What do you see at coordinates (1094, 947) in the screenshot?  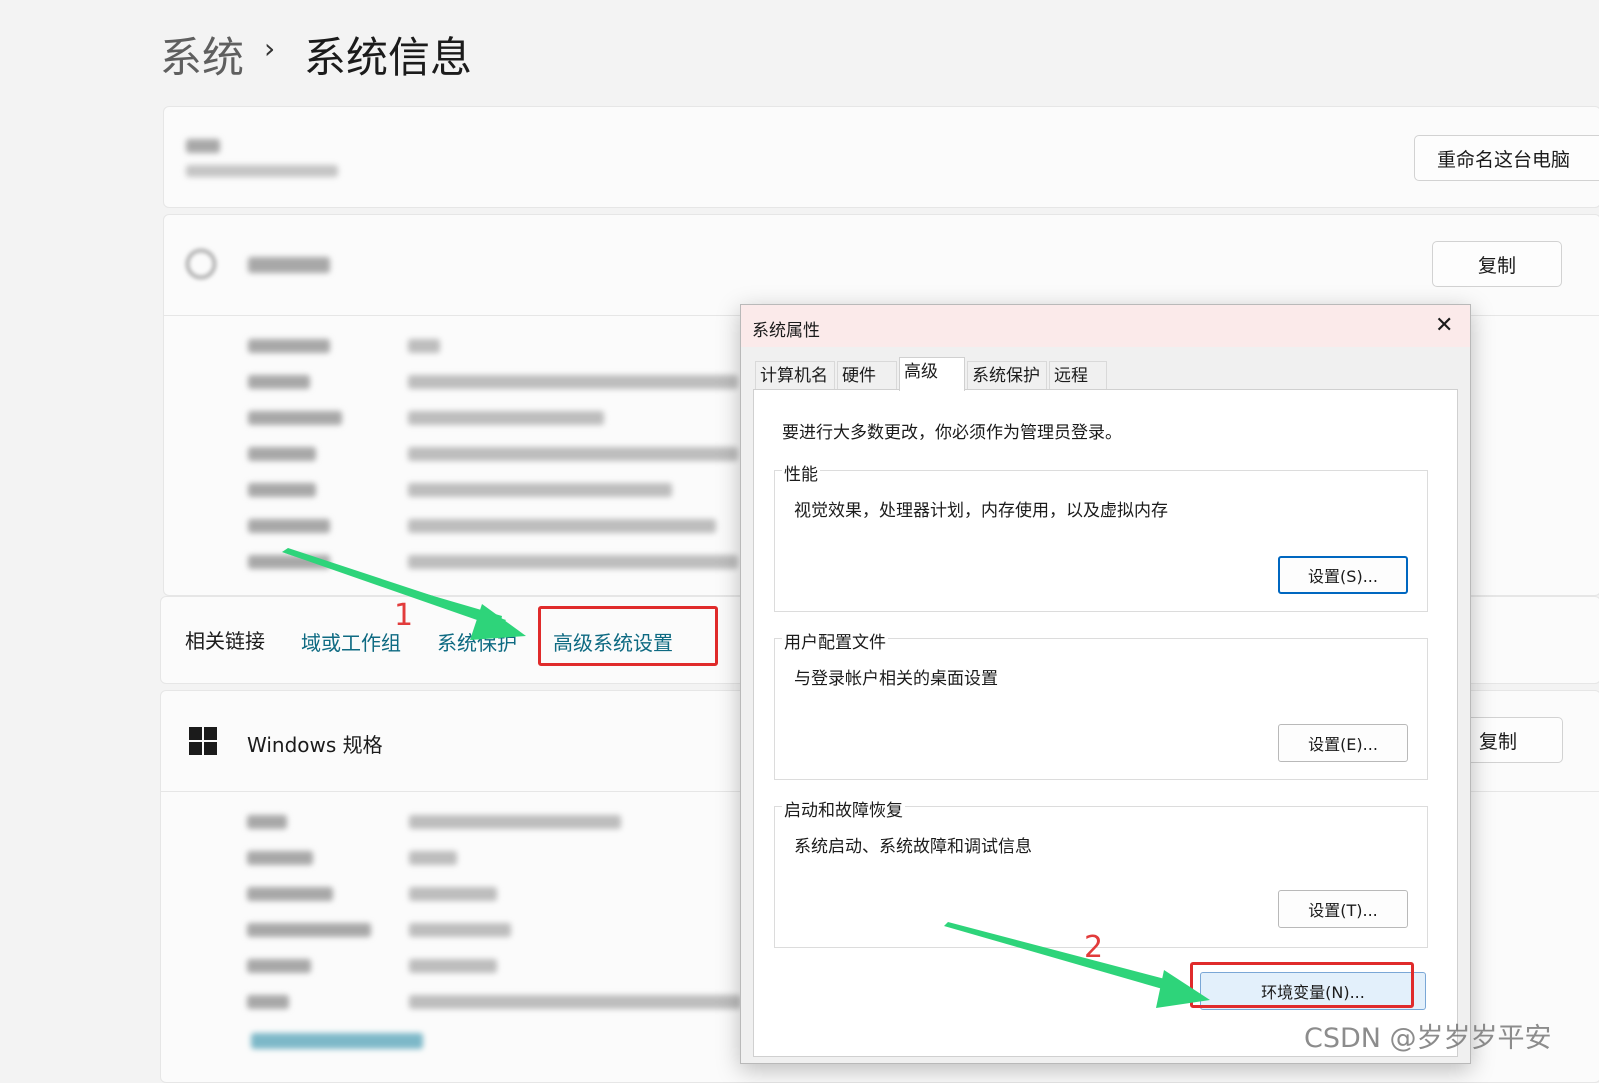 I see `step-2-label: 2` at bounding box center [1094, 947].